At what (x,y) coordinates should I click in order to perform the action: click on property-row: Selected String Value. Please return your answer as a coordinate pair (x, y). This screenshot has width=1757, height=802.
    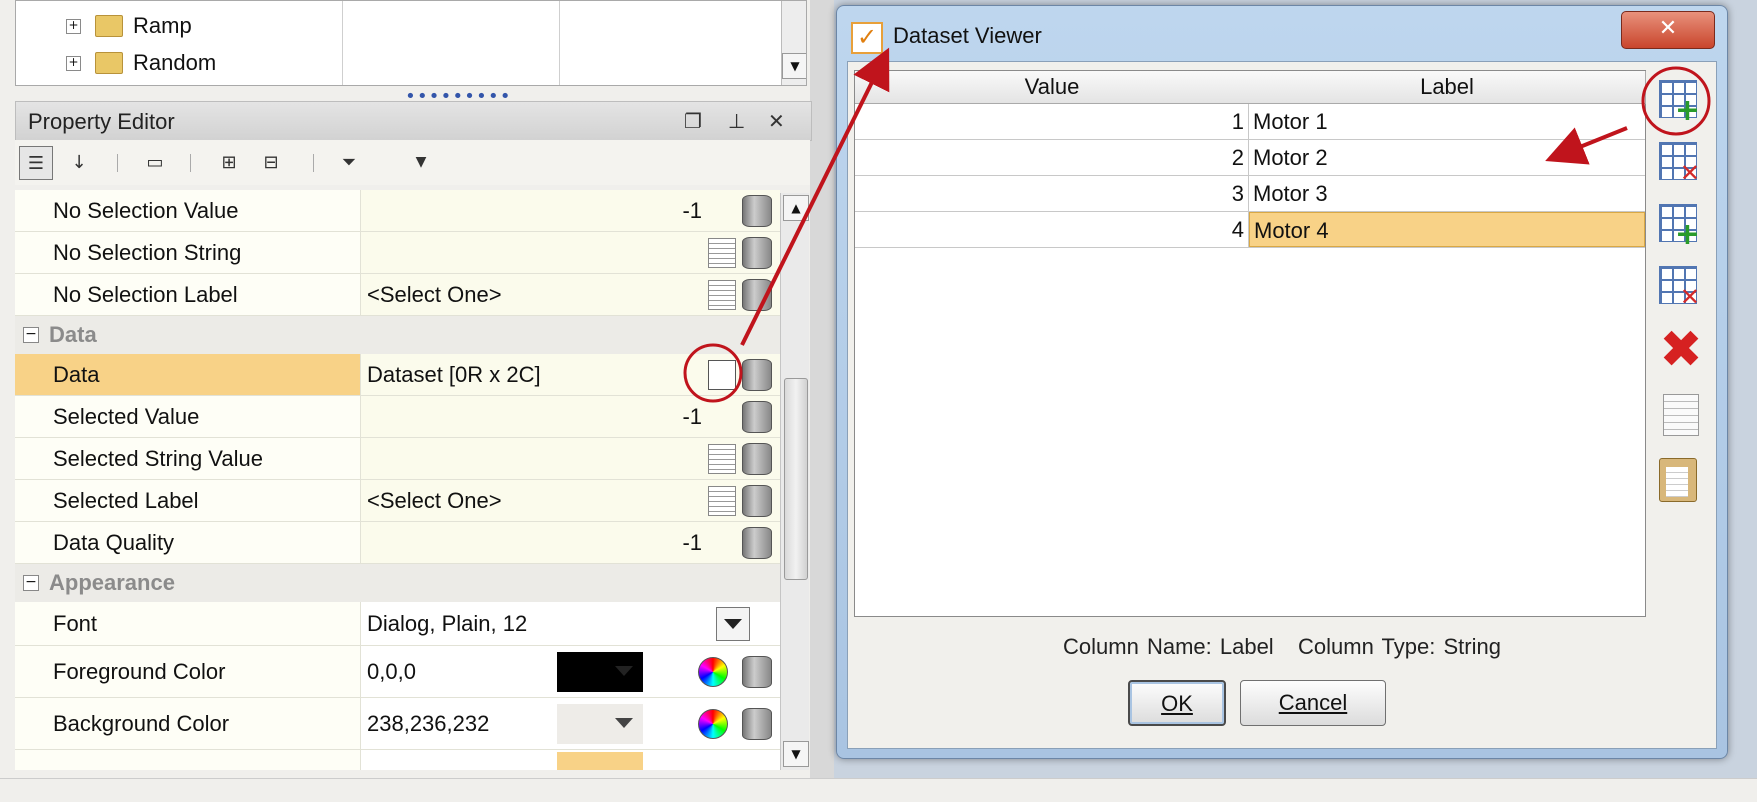
    Looking at the image, I should click on (397, 459).